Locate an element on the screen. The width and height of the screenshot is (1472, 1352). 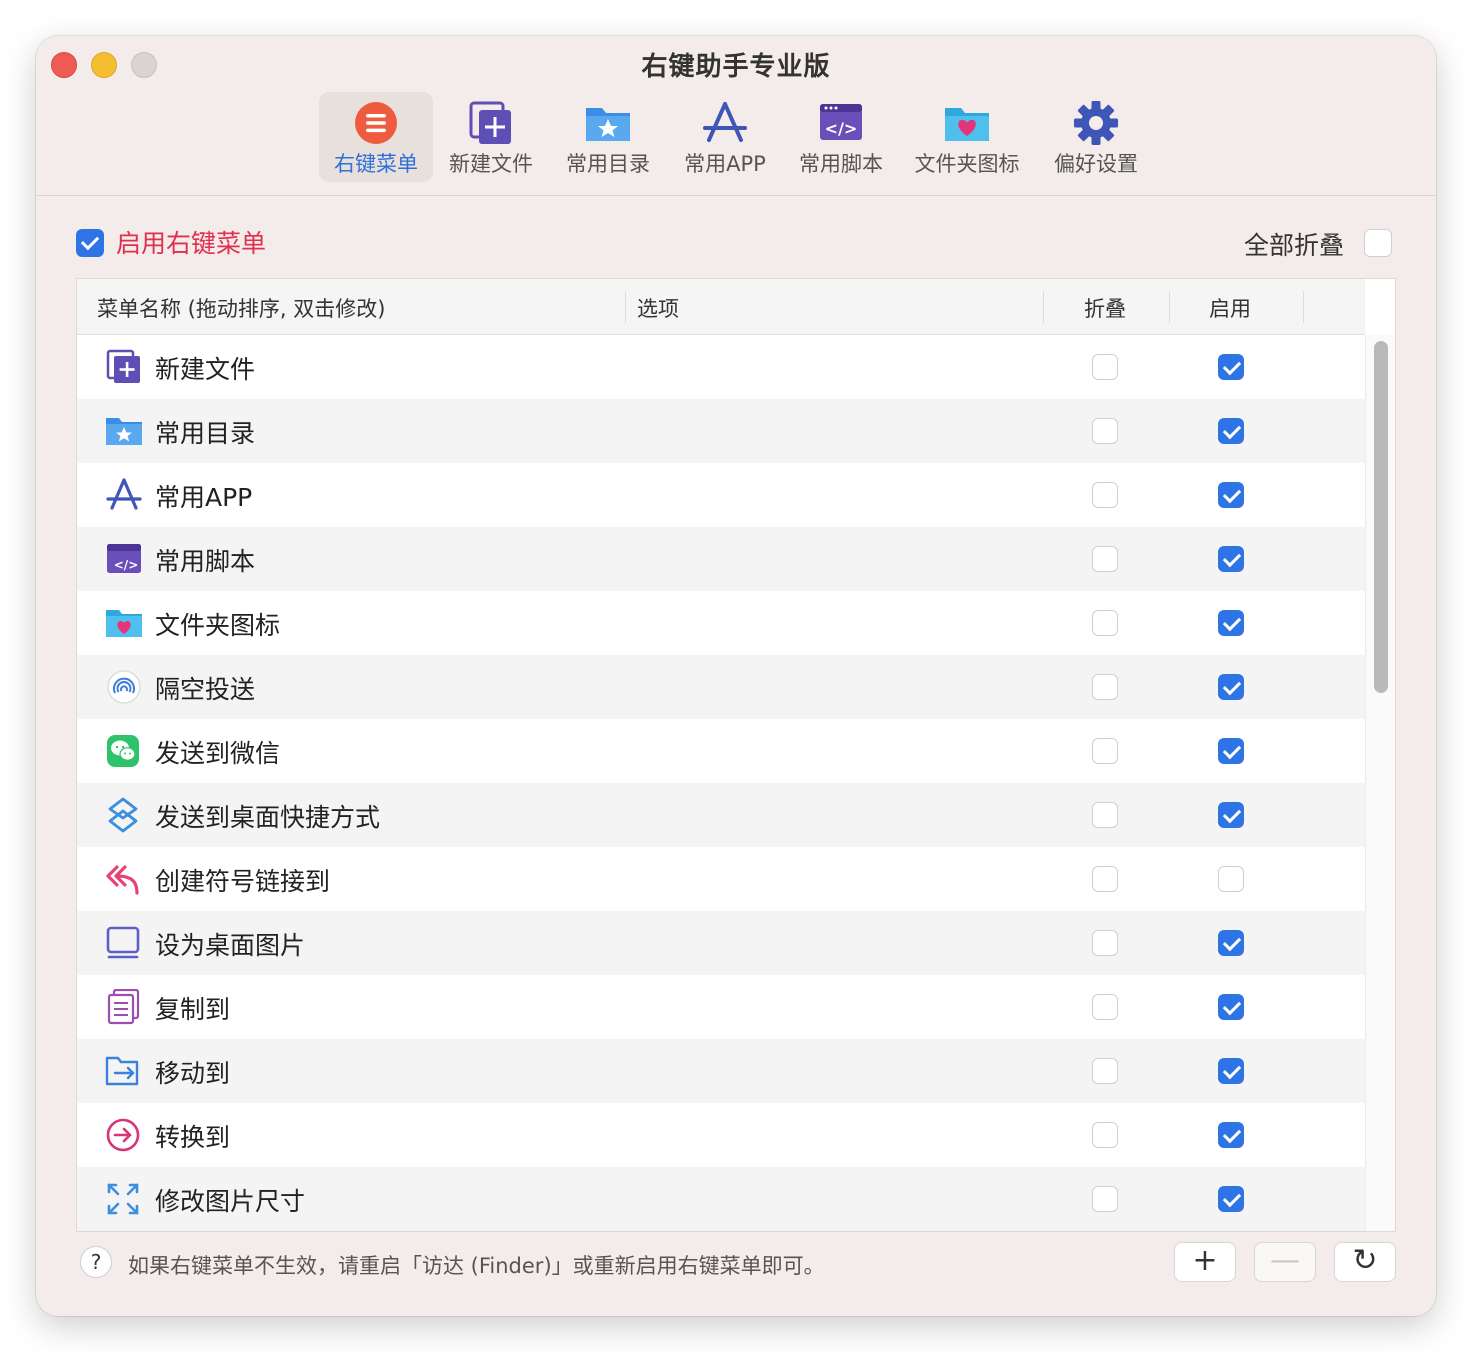
tab-context-menu: 右键菜单 is located at coordinates (376, 137).